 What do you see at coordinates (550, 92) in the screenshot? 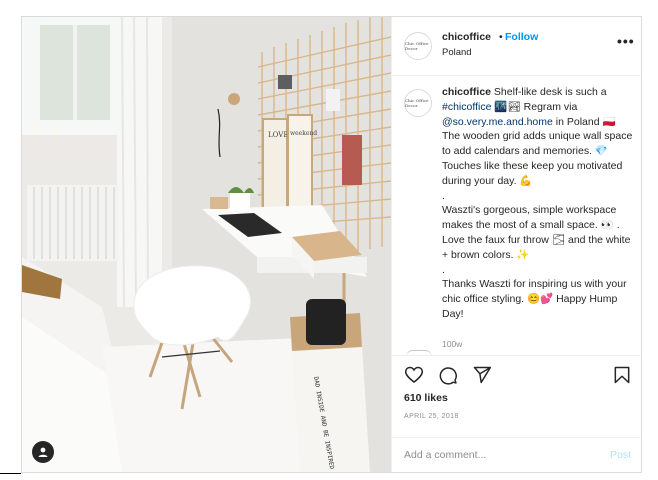
I see `caption-part-1: Shelf-like desk is such a` at bounding box center [550, 92].